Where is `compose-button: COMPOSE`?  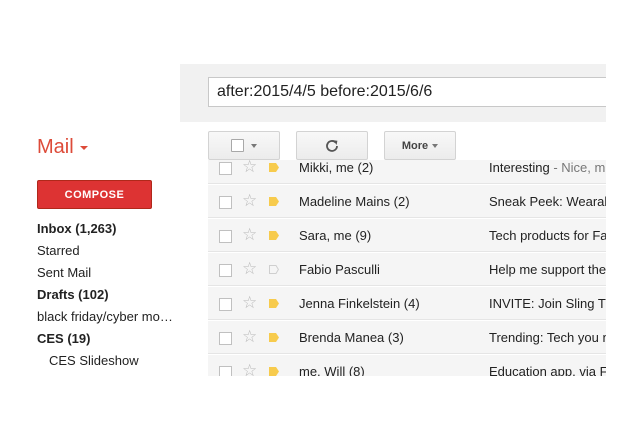
compose-button: COMPOSE is located at coordinates (94, 194).